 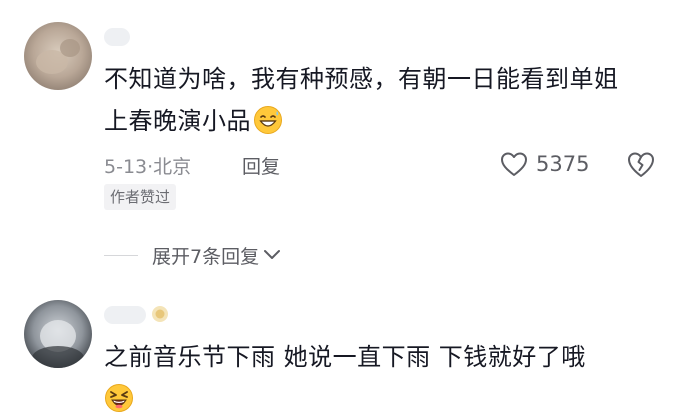 I want to click on laughing-emoji-icon, so click(x=119, y=398).